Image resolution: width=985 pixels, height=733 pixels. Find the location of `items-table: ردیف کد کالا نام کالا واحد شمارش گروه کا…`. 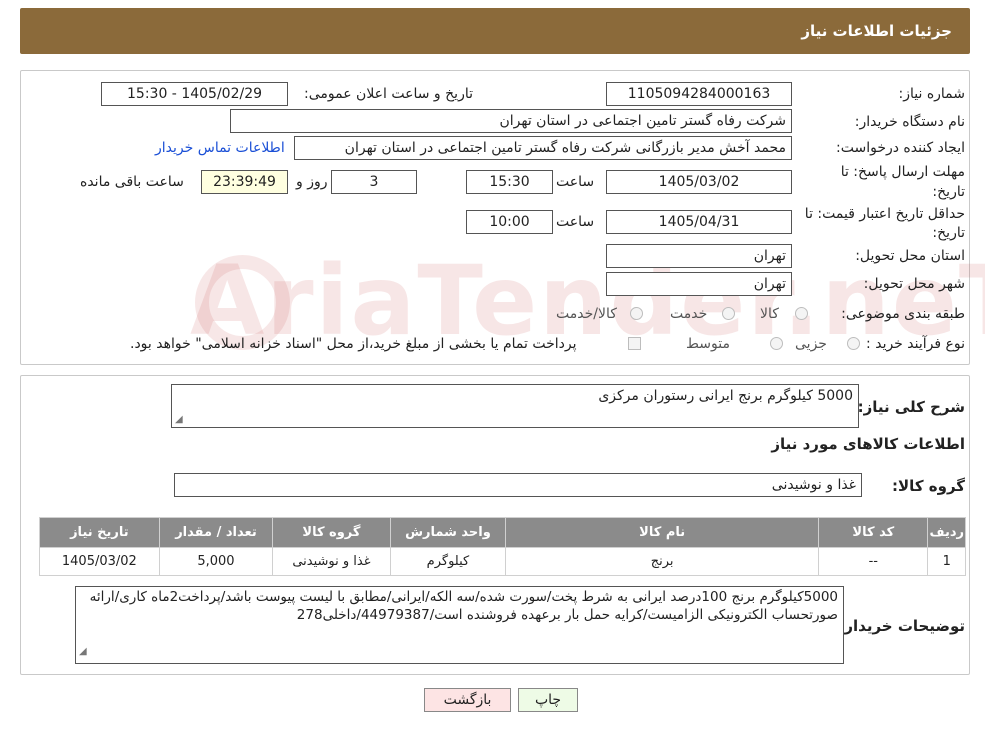

items-table: ردیف کد کالا نام کالا واحد شمارش گروه کا… is located at coordinates (502, 546).